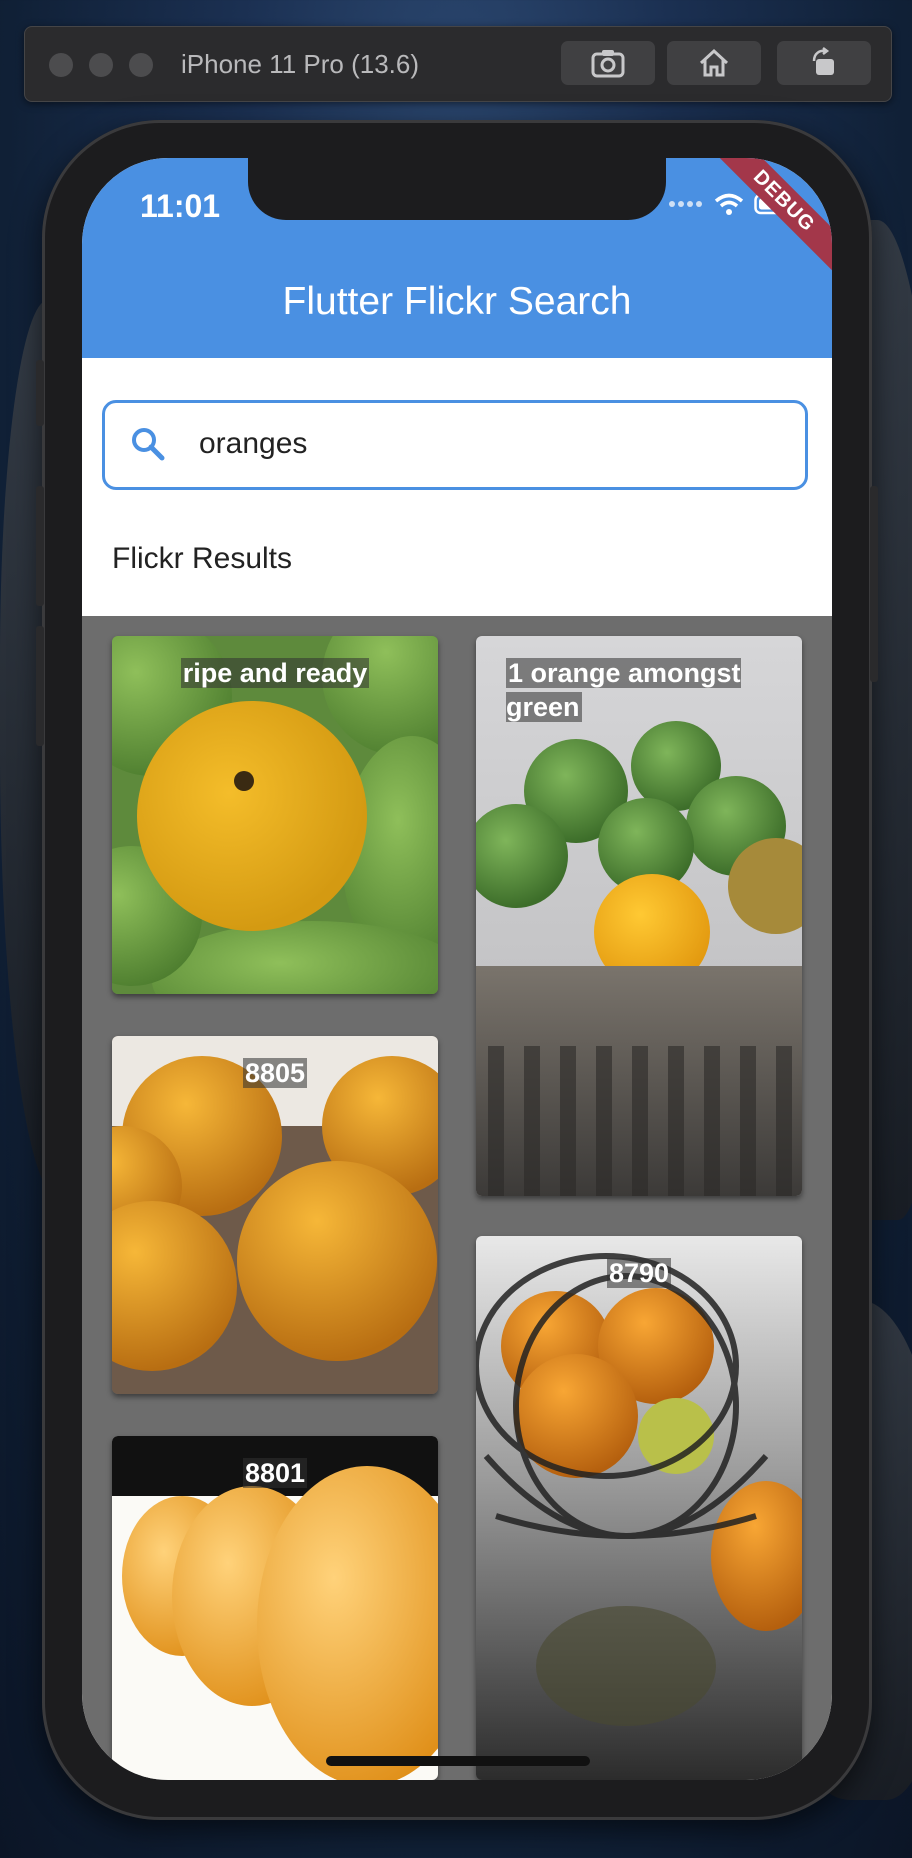  Describe the element at coordinates (275, 1215) in the screenshot. I see `photo-tile: 8805` at that location.